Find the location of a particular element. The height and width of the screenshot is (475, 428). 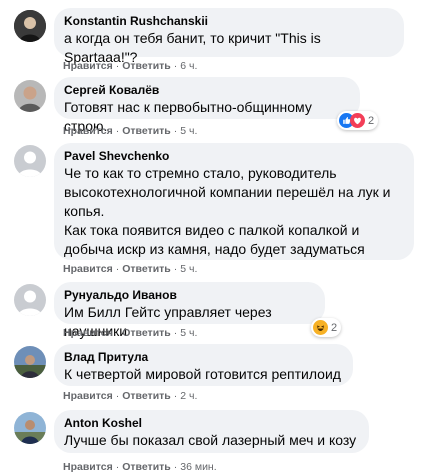

comment-author: Влад Притула is located at coordinates (203, 357).